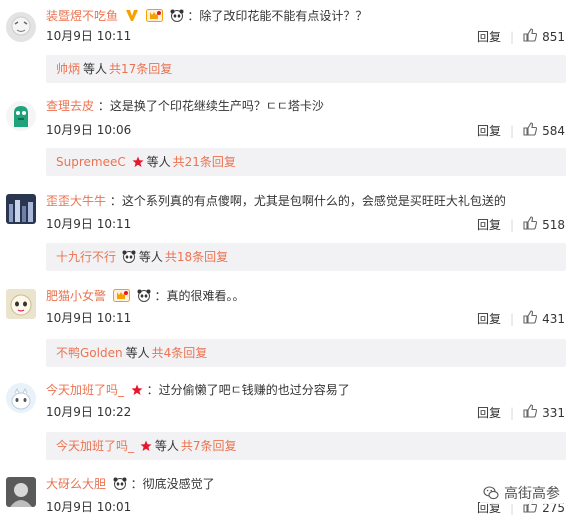 The height and width of the screenshot is (518, 577). Describe the element at coordinates (180, 353) in the screenshot. I see `sub-reply-total: 共4条回复` at that location.